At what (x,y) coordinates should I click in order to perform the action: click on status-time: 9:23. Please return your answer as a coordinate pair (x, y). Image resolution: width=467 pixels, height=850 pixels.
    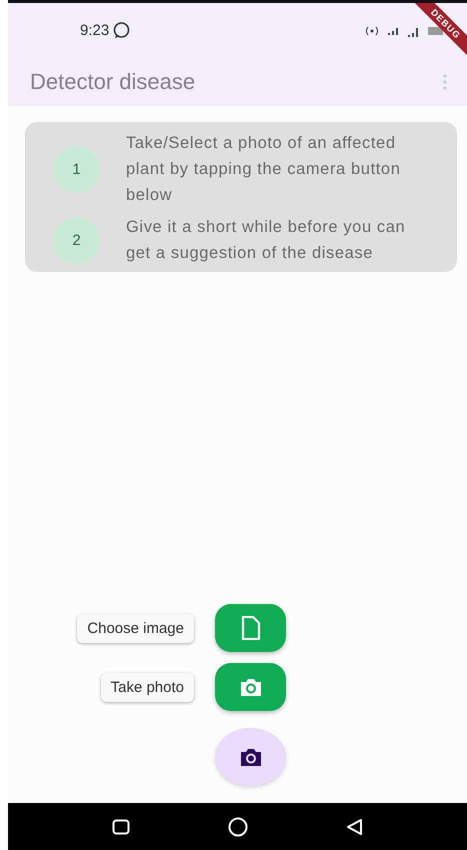
    Looking at the image, I should click on (95, 30).